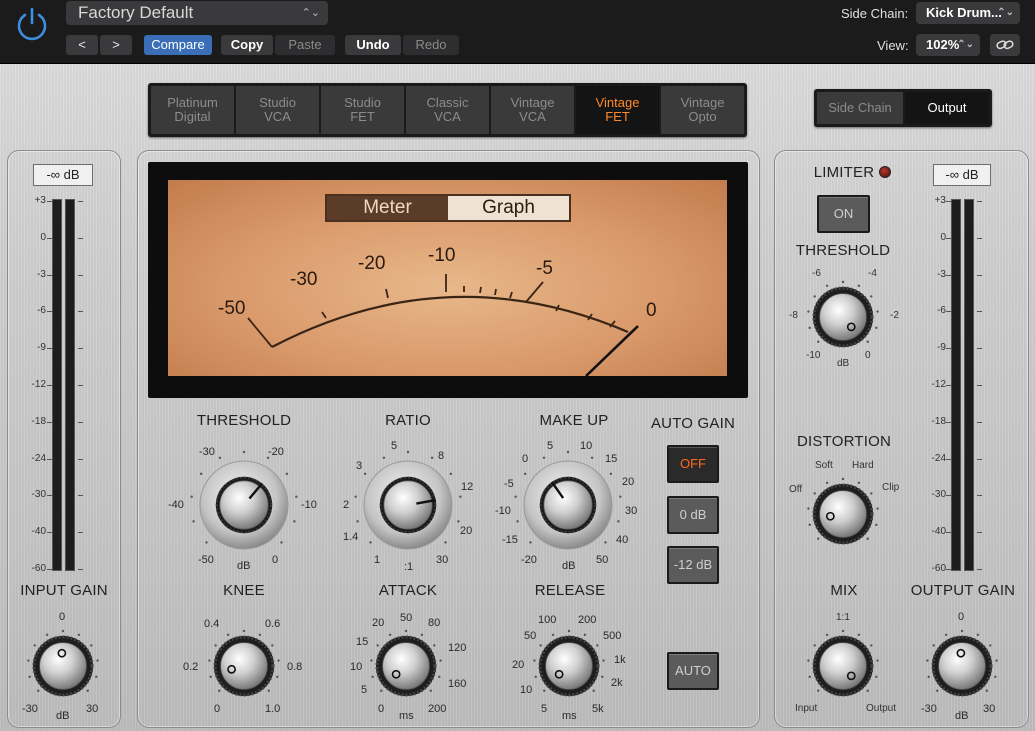 The height and width of the screenshot is (731, 1035). What do you see at coordinates (63, 666) in the screenshot?
I see `input-gain-knob` at bounding box center [63, 666].